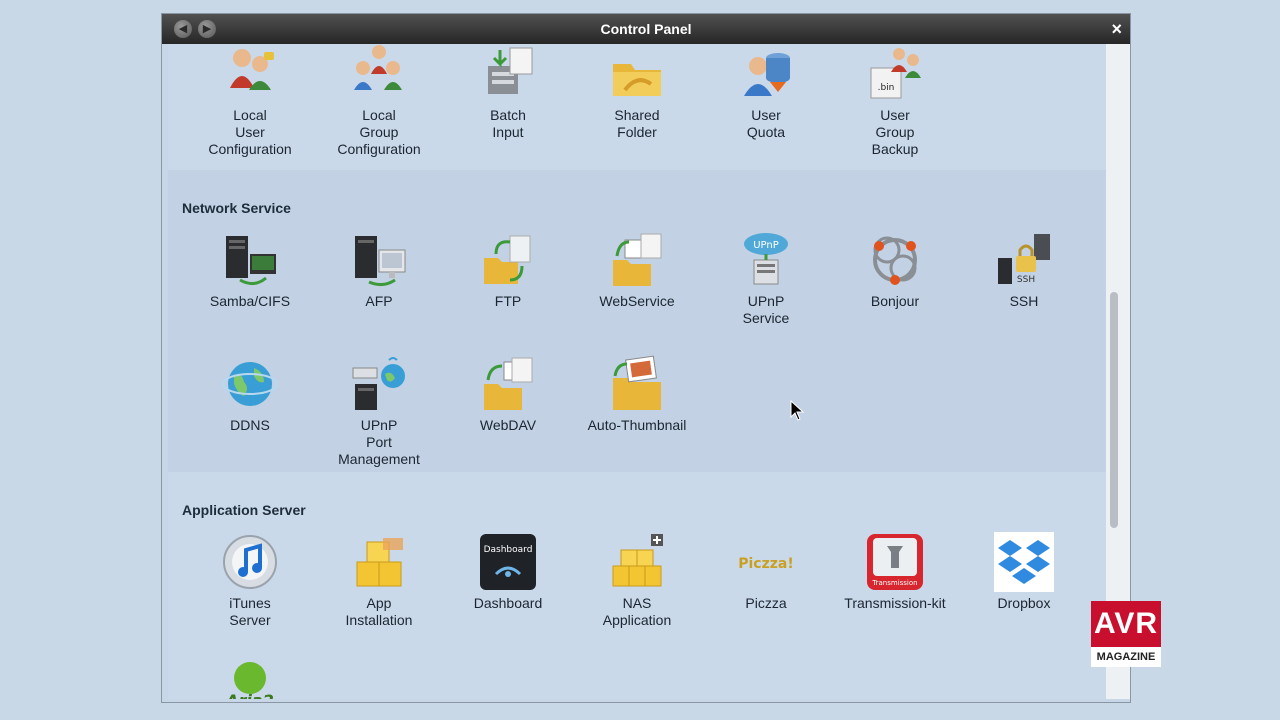  I want to click on dashboard-icon: Dashboard, so click(508, 562).